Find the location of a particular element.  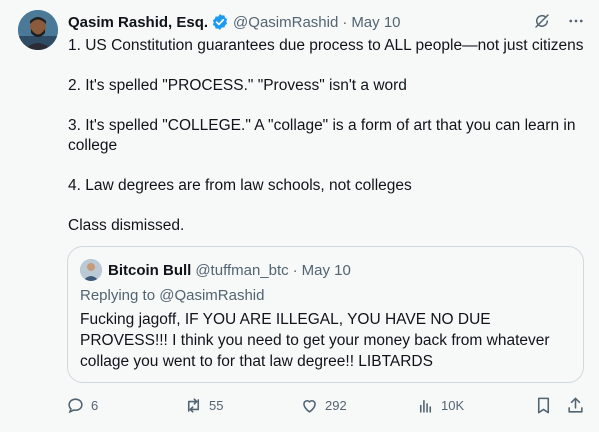

share-icon is located at coordinates (575, 405).